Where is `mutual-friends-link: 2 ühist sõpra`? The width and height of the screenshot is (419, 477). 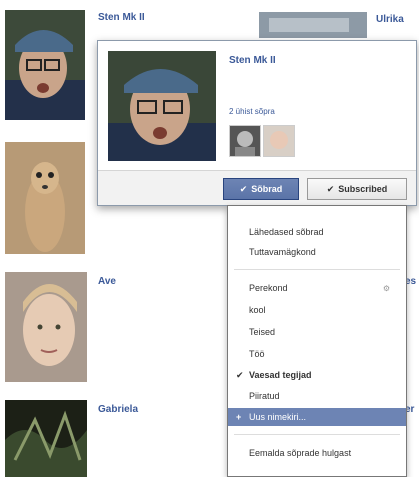 mutual-friends-link: 2 ühist sõpra is located at coordinates (252, 111).